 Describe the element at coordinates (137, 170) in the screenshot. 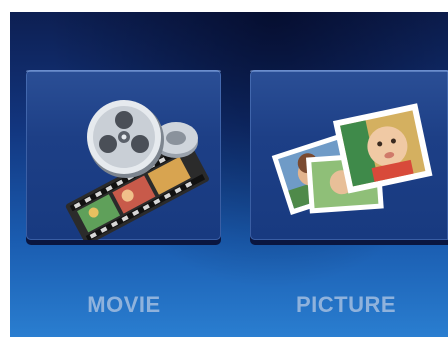

I see `film-reel-icon` at that location.